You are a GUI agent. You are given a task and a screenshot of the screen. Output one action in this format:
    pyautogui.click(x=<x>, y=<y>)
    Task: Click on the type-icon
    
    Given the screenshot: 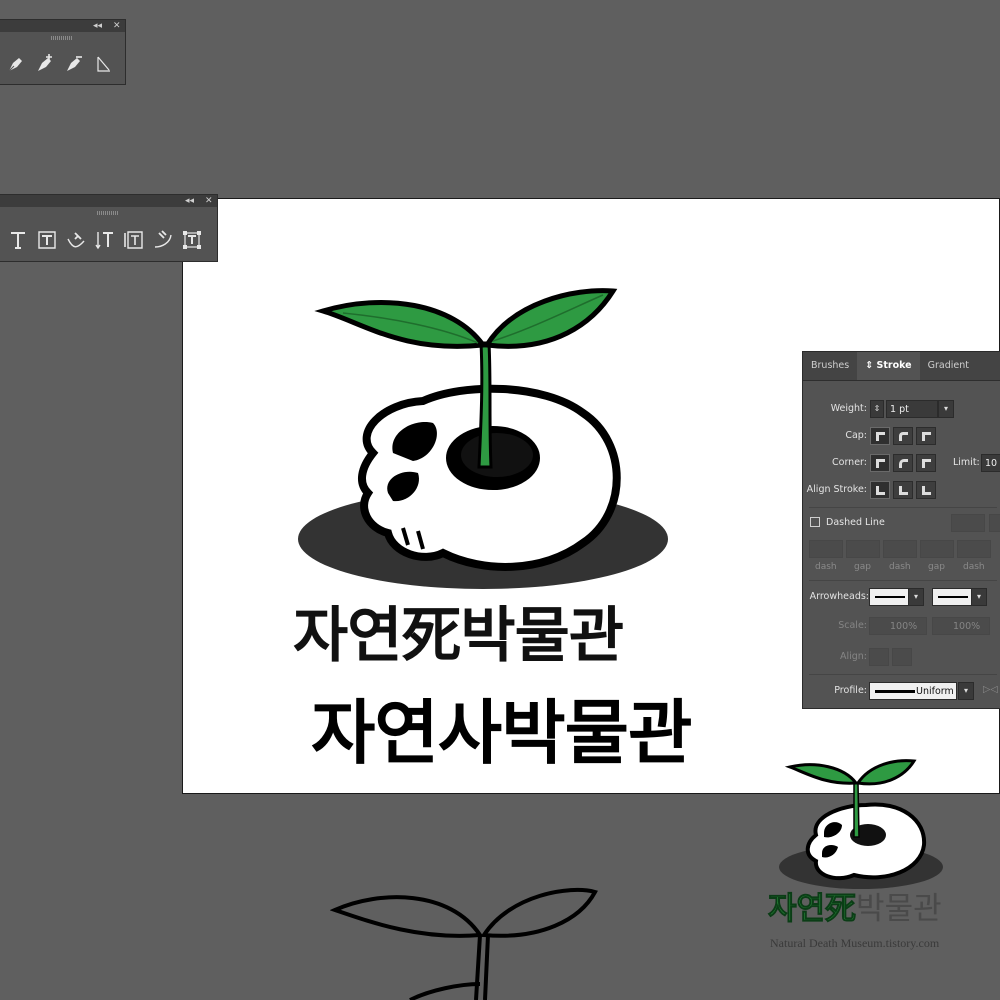 What is the action you would take?
    pyautogui.click(x=18, y=240)
    